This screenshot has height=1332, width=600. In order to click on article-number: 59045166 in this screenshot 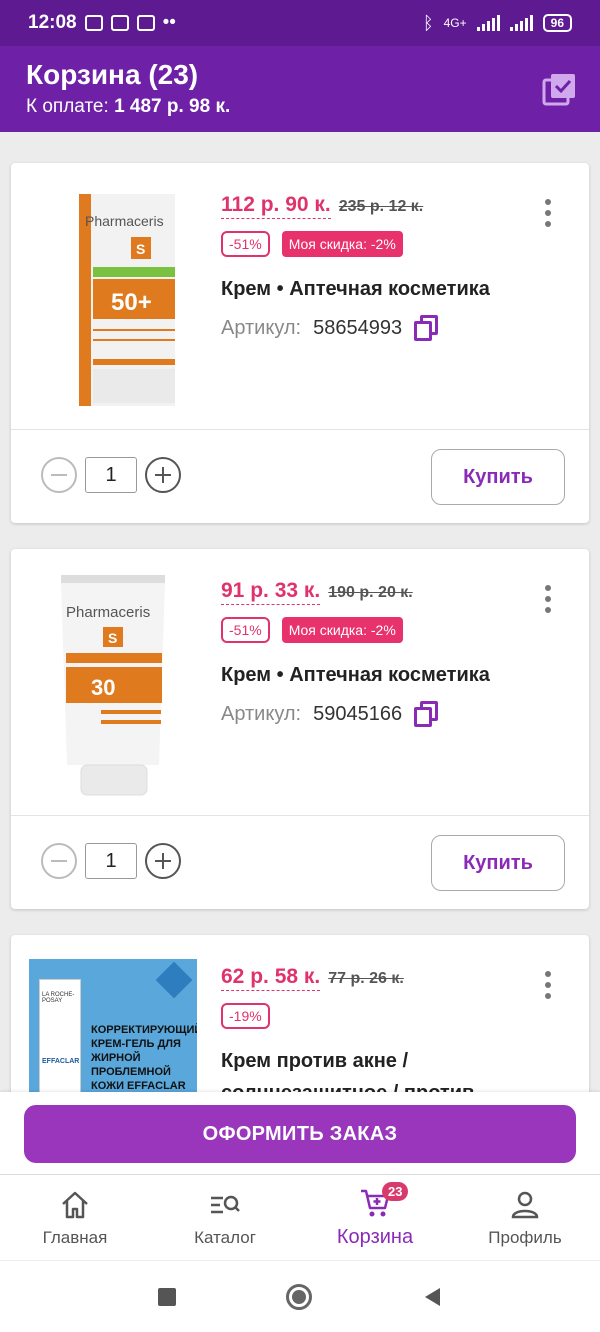, I will do `click(358, 713)`.